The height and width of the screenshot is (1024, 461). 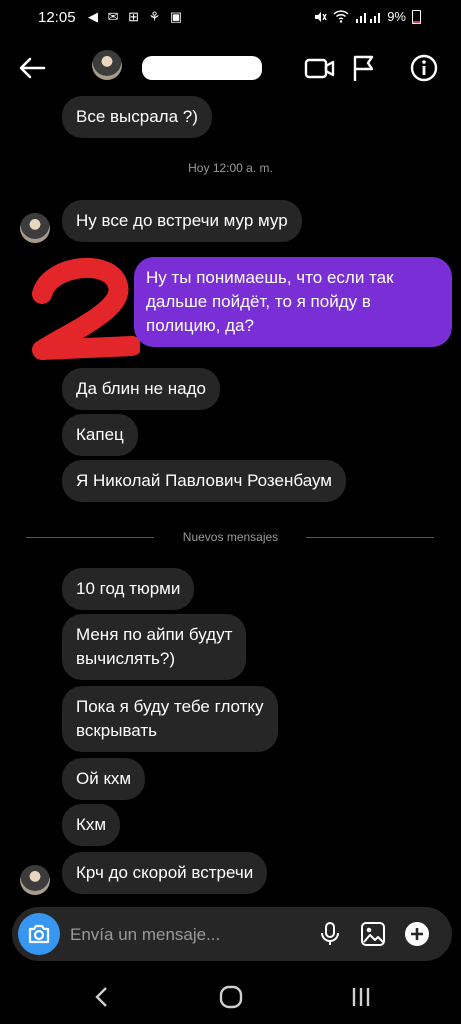 What do you see at coordinates (141, 389) in the screenshot?
I see `message-bubble: Да блин не надо` at bounding box center [141, 389].